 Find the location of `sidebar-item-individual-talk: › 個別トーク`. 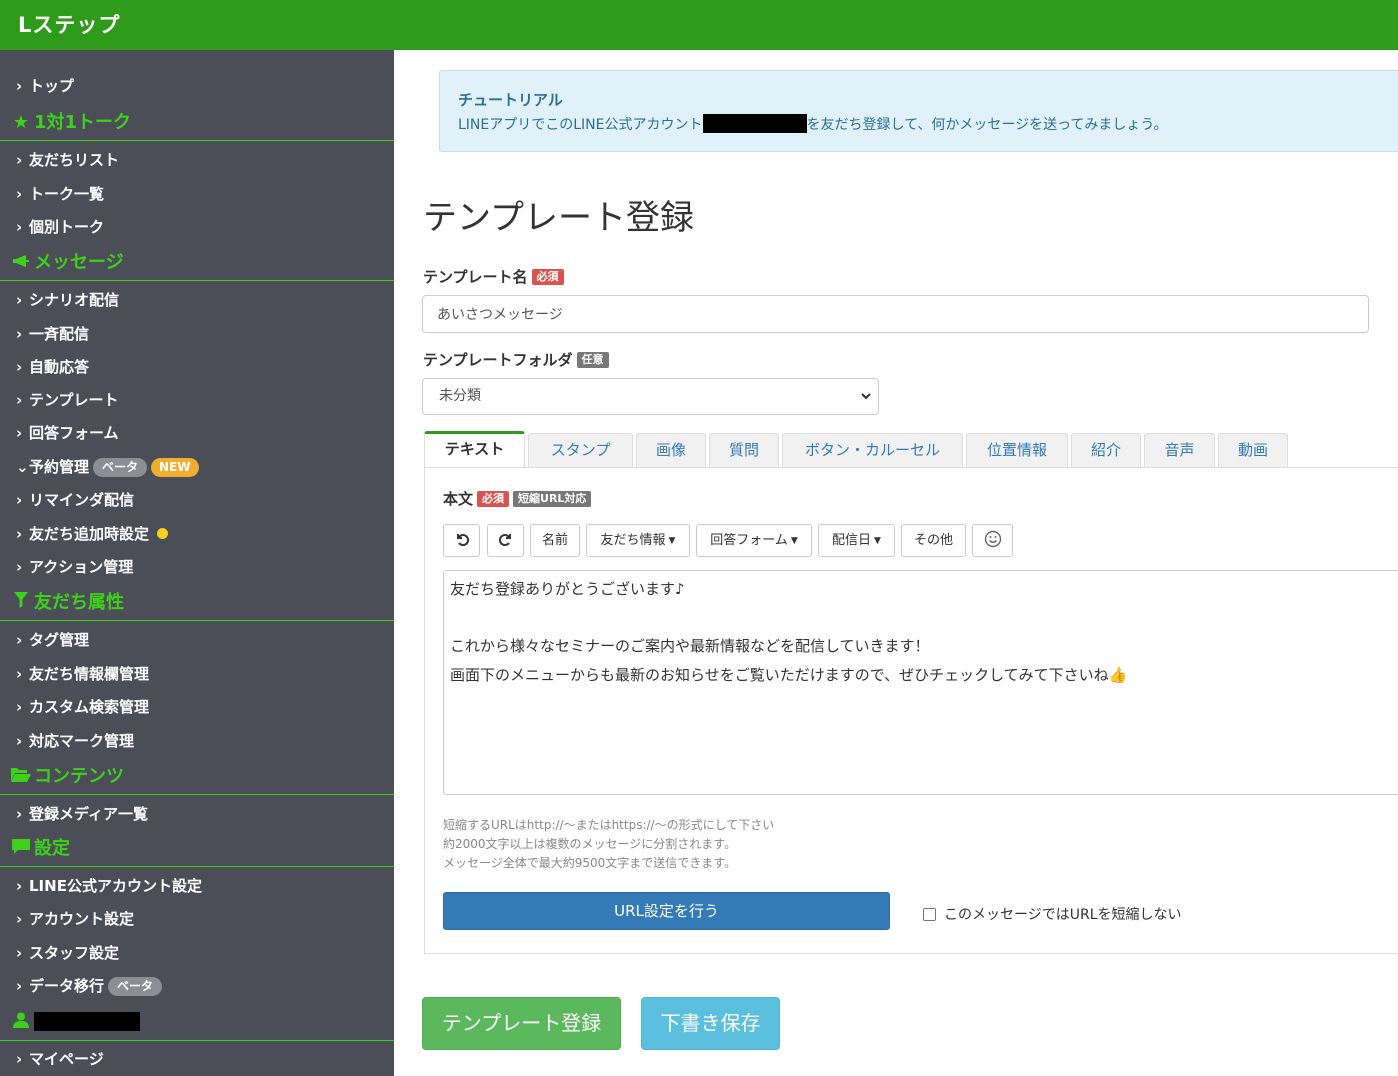

sidebar-item-individual-talk: › 個別トーク is located at coordinates (197, 227).